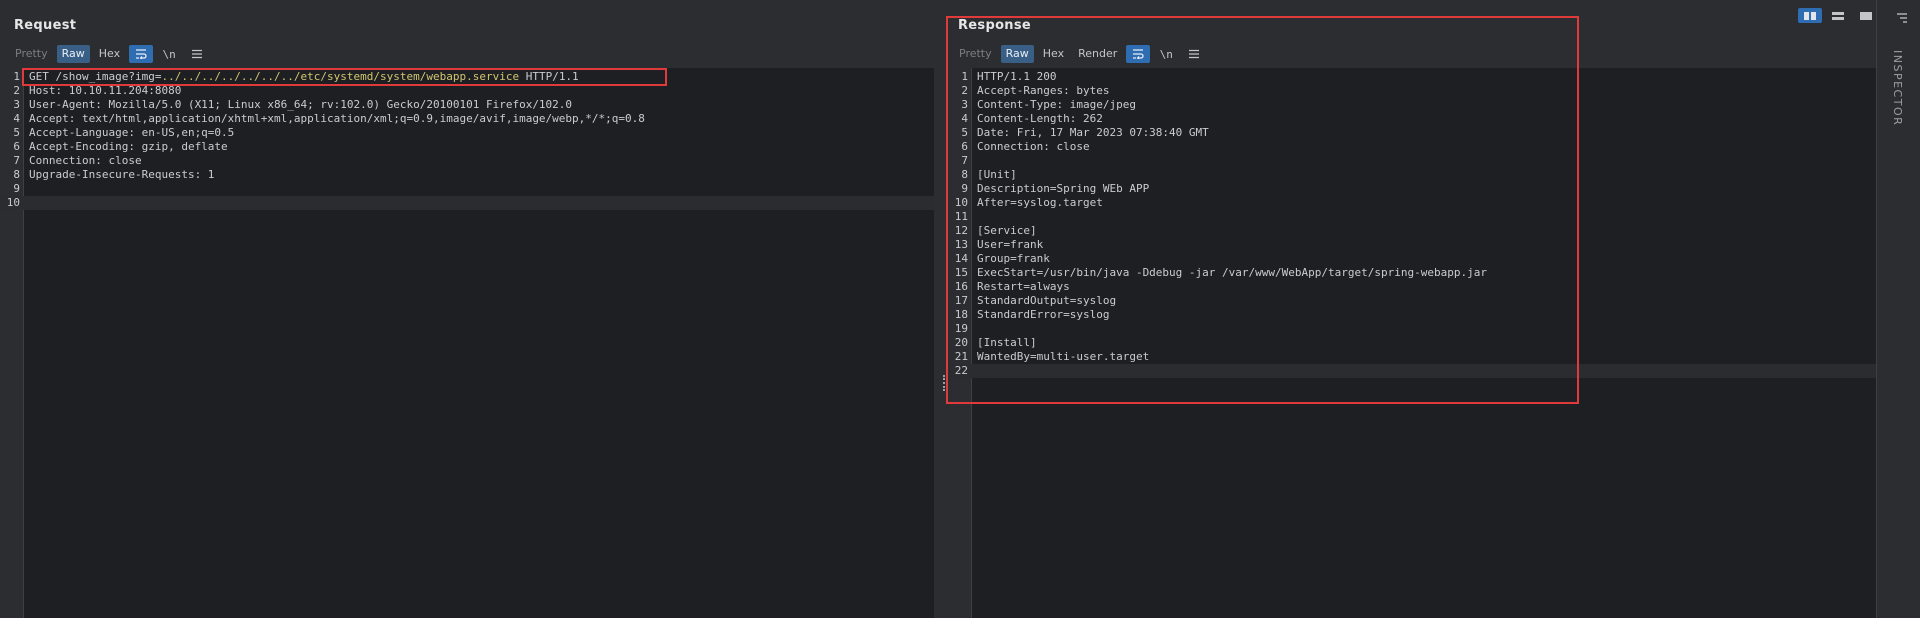  I want to click on request-tab-raw: Raw, so click(73, 54).